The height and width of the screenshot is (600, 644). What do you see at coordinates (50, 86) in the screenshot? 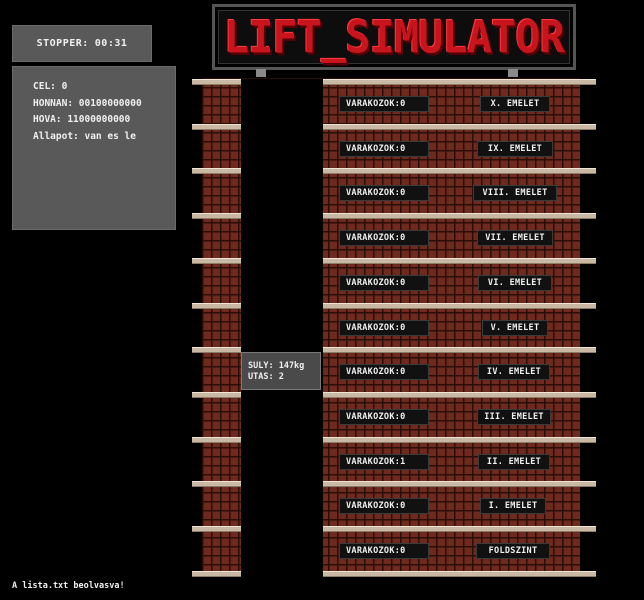
I see `cel-text: CEL: 0` at bounding box center [50, 86].